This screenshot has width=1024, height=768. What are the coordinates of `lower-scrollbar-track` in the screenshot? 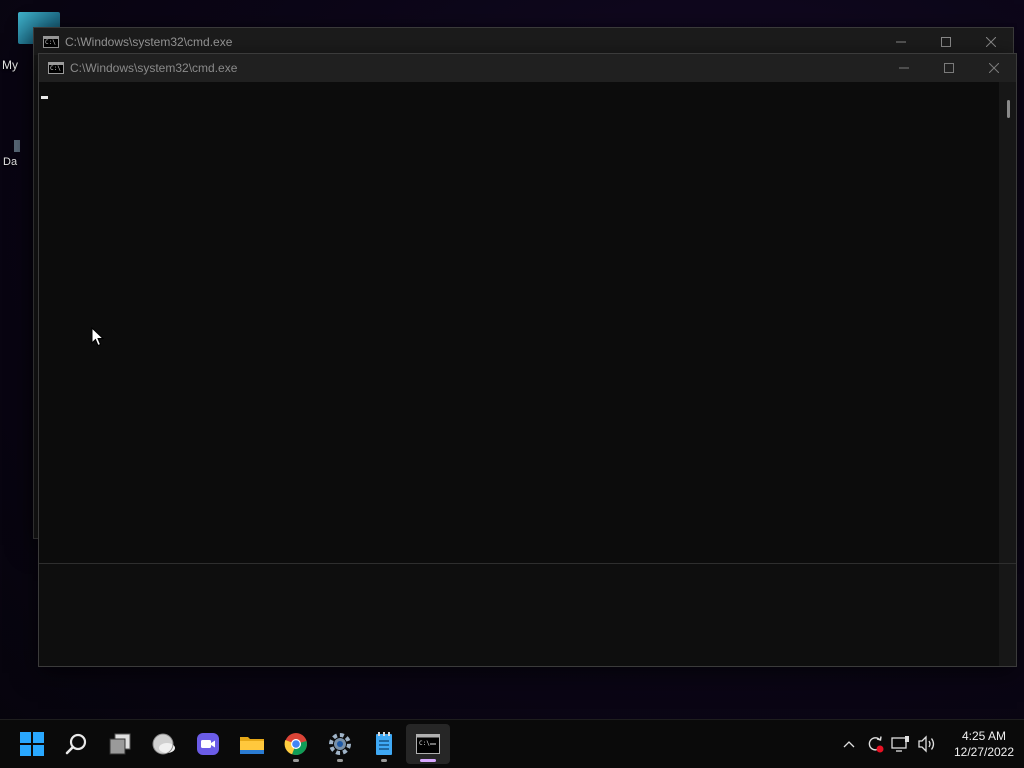 It's located at (1007, 615).